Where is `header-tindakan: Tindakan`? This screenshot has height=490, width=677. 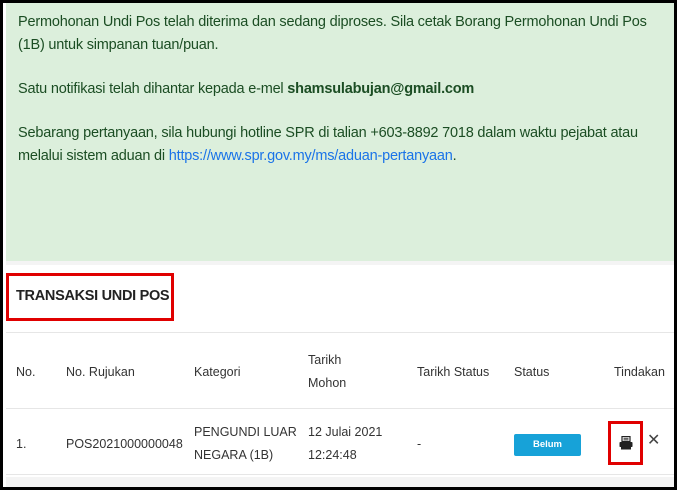
header-tindakan: Tindakan is located at coordinates (639, 372).